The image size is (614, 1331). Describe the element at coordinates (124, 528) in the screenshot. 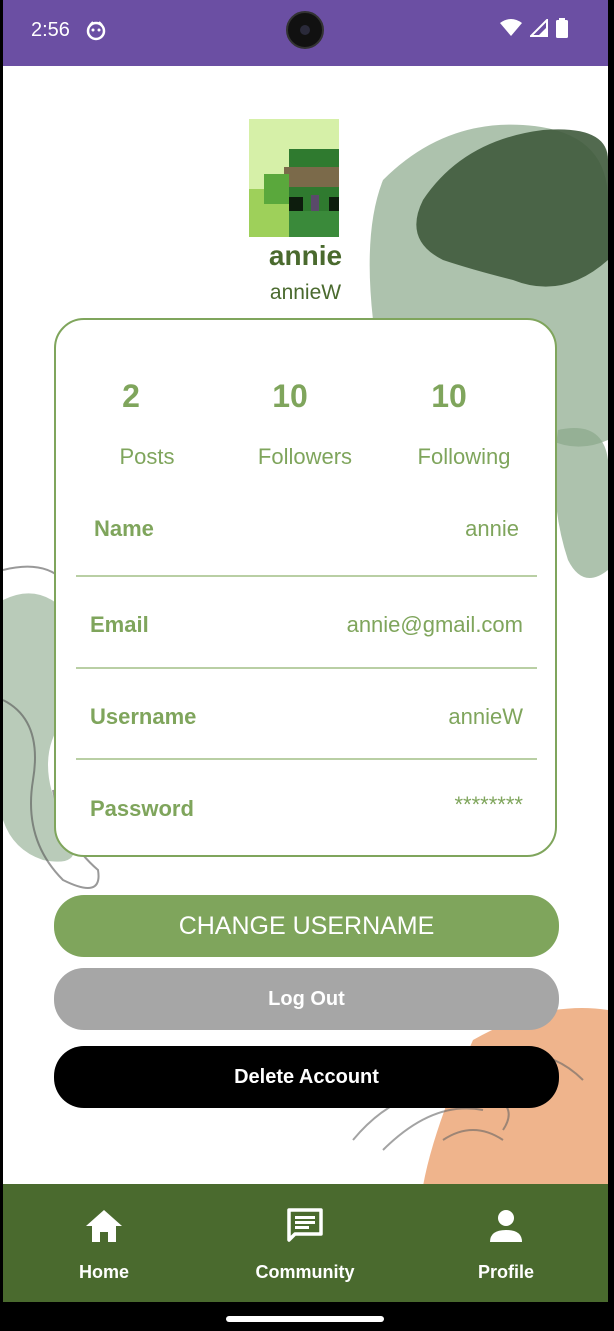

I see `name-label: Name` at that location.